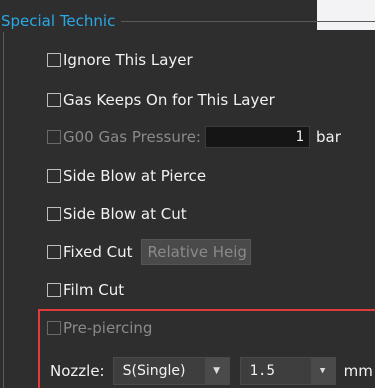 Image resolution: width=375 pixels, height=388 pixels. Describe the element at coordinates (108, 328) in the screenshot. I see `pre-piercing-label: Pre-piercing` at that location.